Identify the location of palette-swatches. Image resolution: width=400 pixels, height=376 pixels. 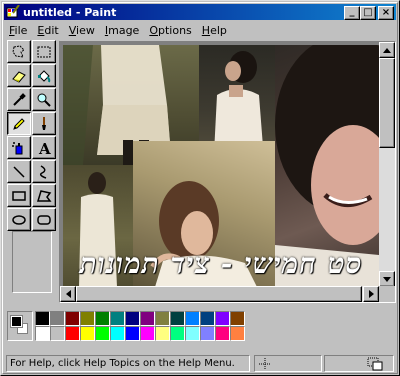
(140, 326).